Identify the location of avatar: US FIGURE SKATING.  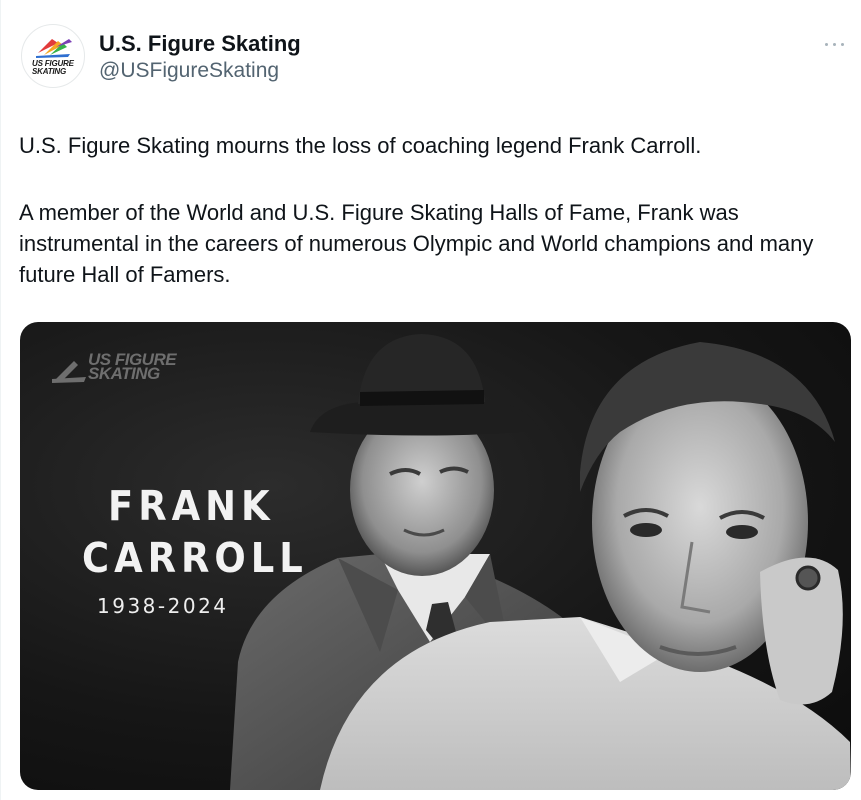
(53, 56).